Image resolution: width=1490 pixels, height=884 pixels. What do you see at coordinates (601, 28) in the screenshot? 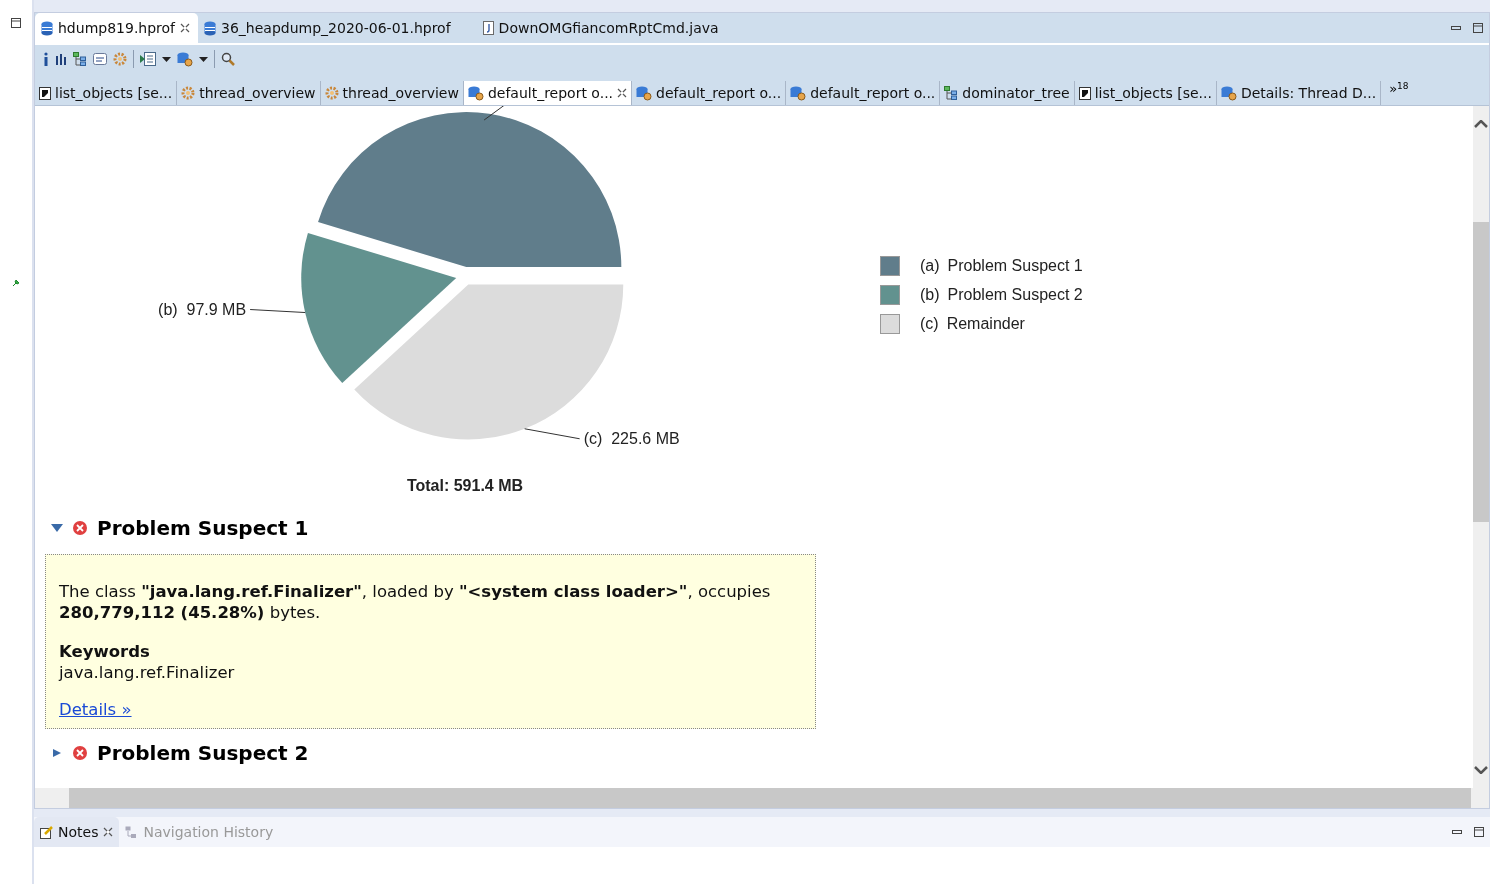
I see `editor-tab: DownOMGfiancomRptCmd.java` at bounding box center [601, 28].